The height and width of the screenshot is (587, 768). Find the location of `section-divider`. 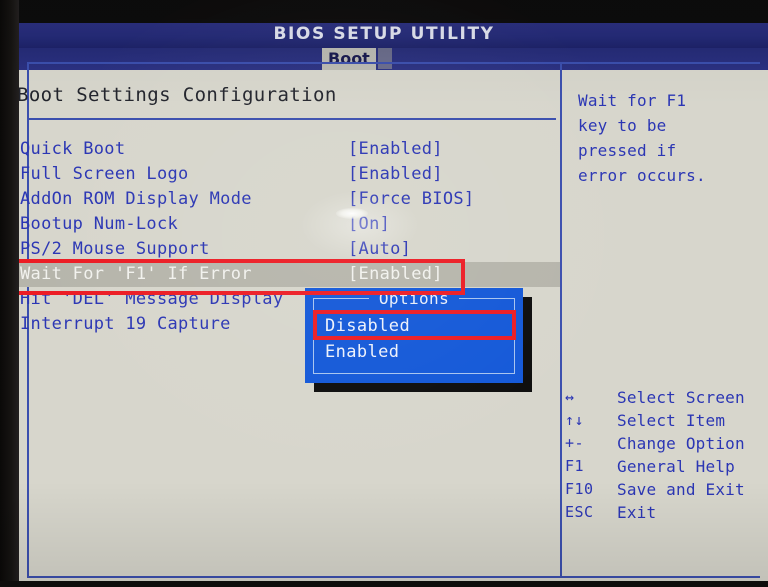

section-divider is located at coordinates (292, 119).